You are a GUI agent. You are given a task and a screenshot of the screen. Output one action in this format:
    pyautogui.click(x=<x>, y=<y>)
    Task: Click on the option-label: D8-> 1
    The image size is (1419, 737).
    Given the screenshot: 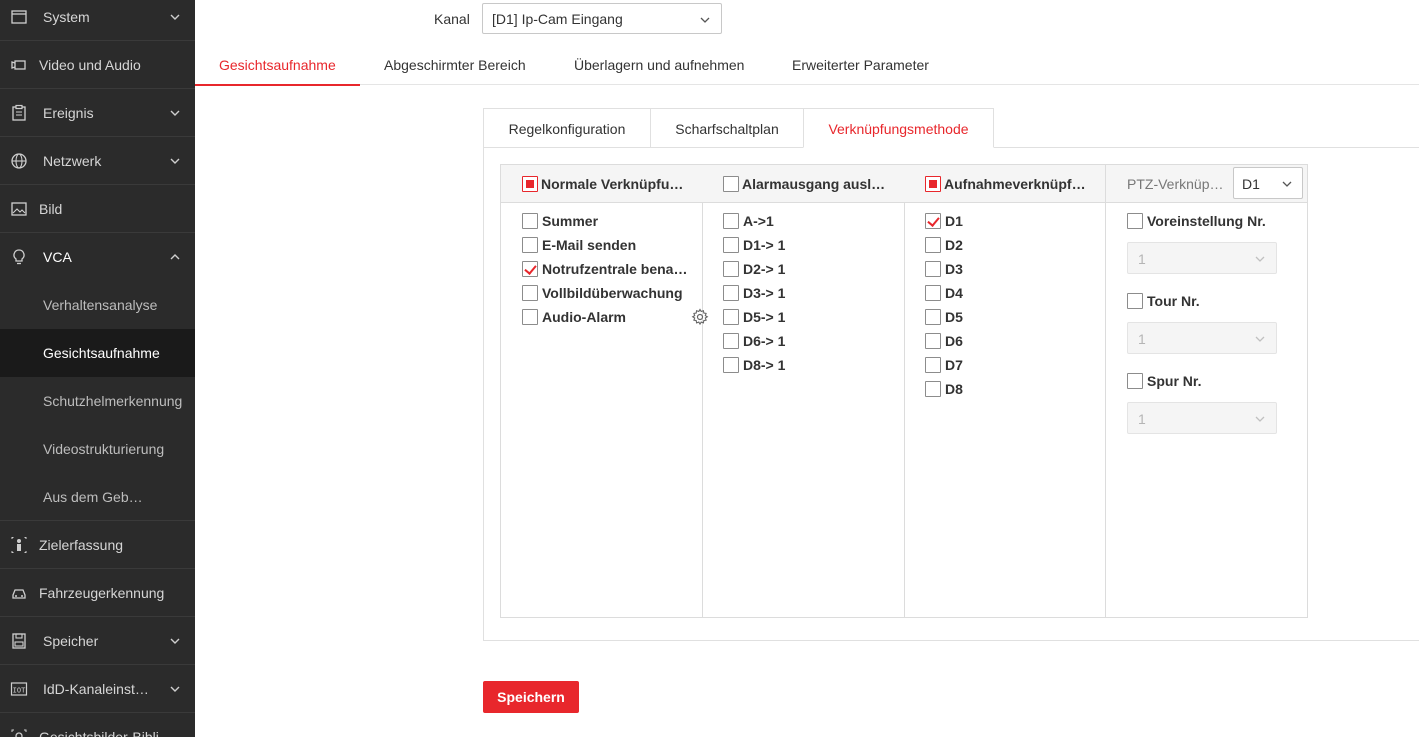 What is the action you would take?
    pyautogui.click(x=764, y=365)
    